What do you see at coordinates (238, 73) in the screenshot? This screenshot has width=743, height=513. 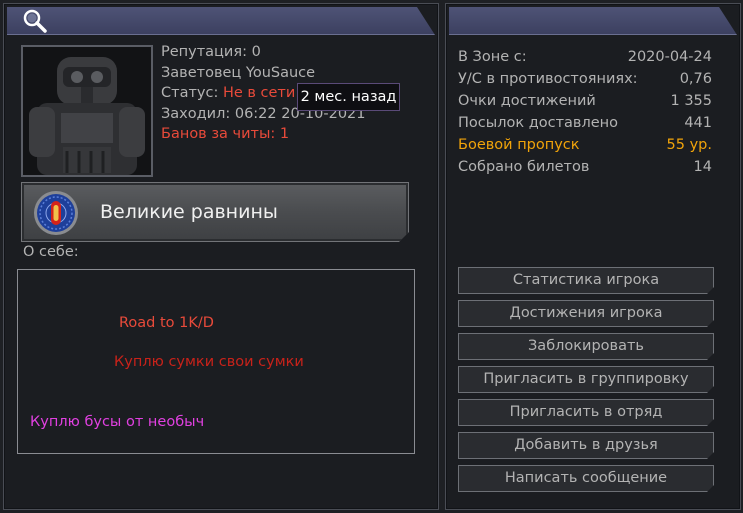 I see `faction-title: Заветовец YouSauce` at bounding box center [238, 73].